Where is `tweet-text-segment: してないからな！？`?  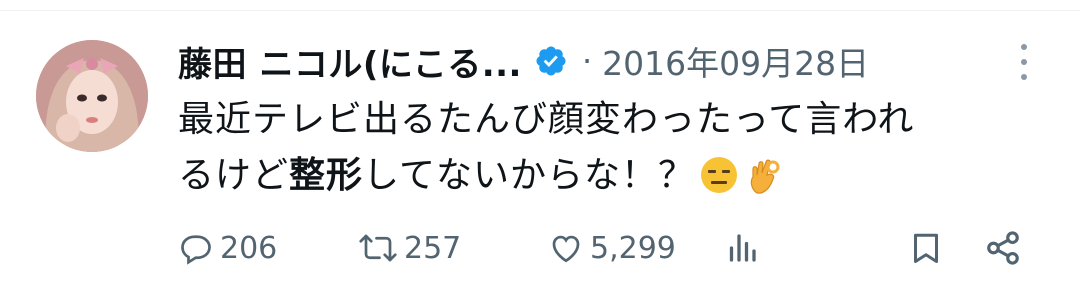 tweet-text-segment: してないからな！？ is located at coordinates (529, 175).